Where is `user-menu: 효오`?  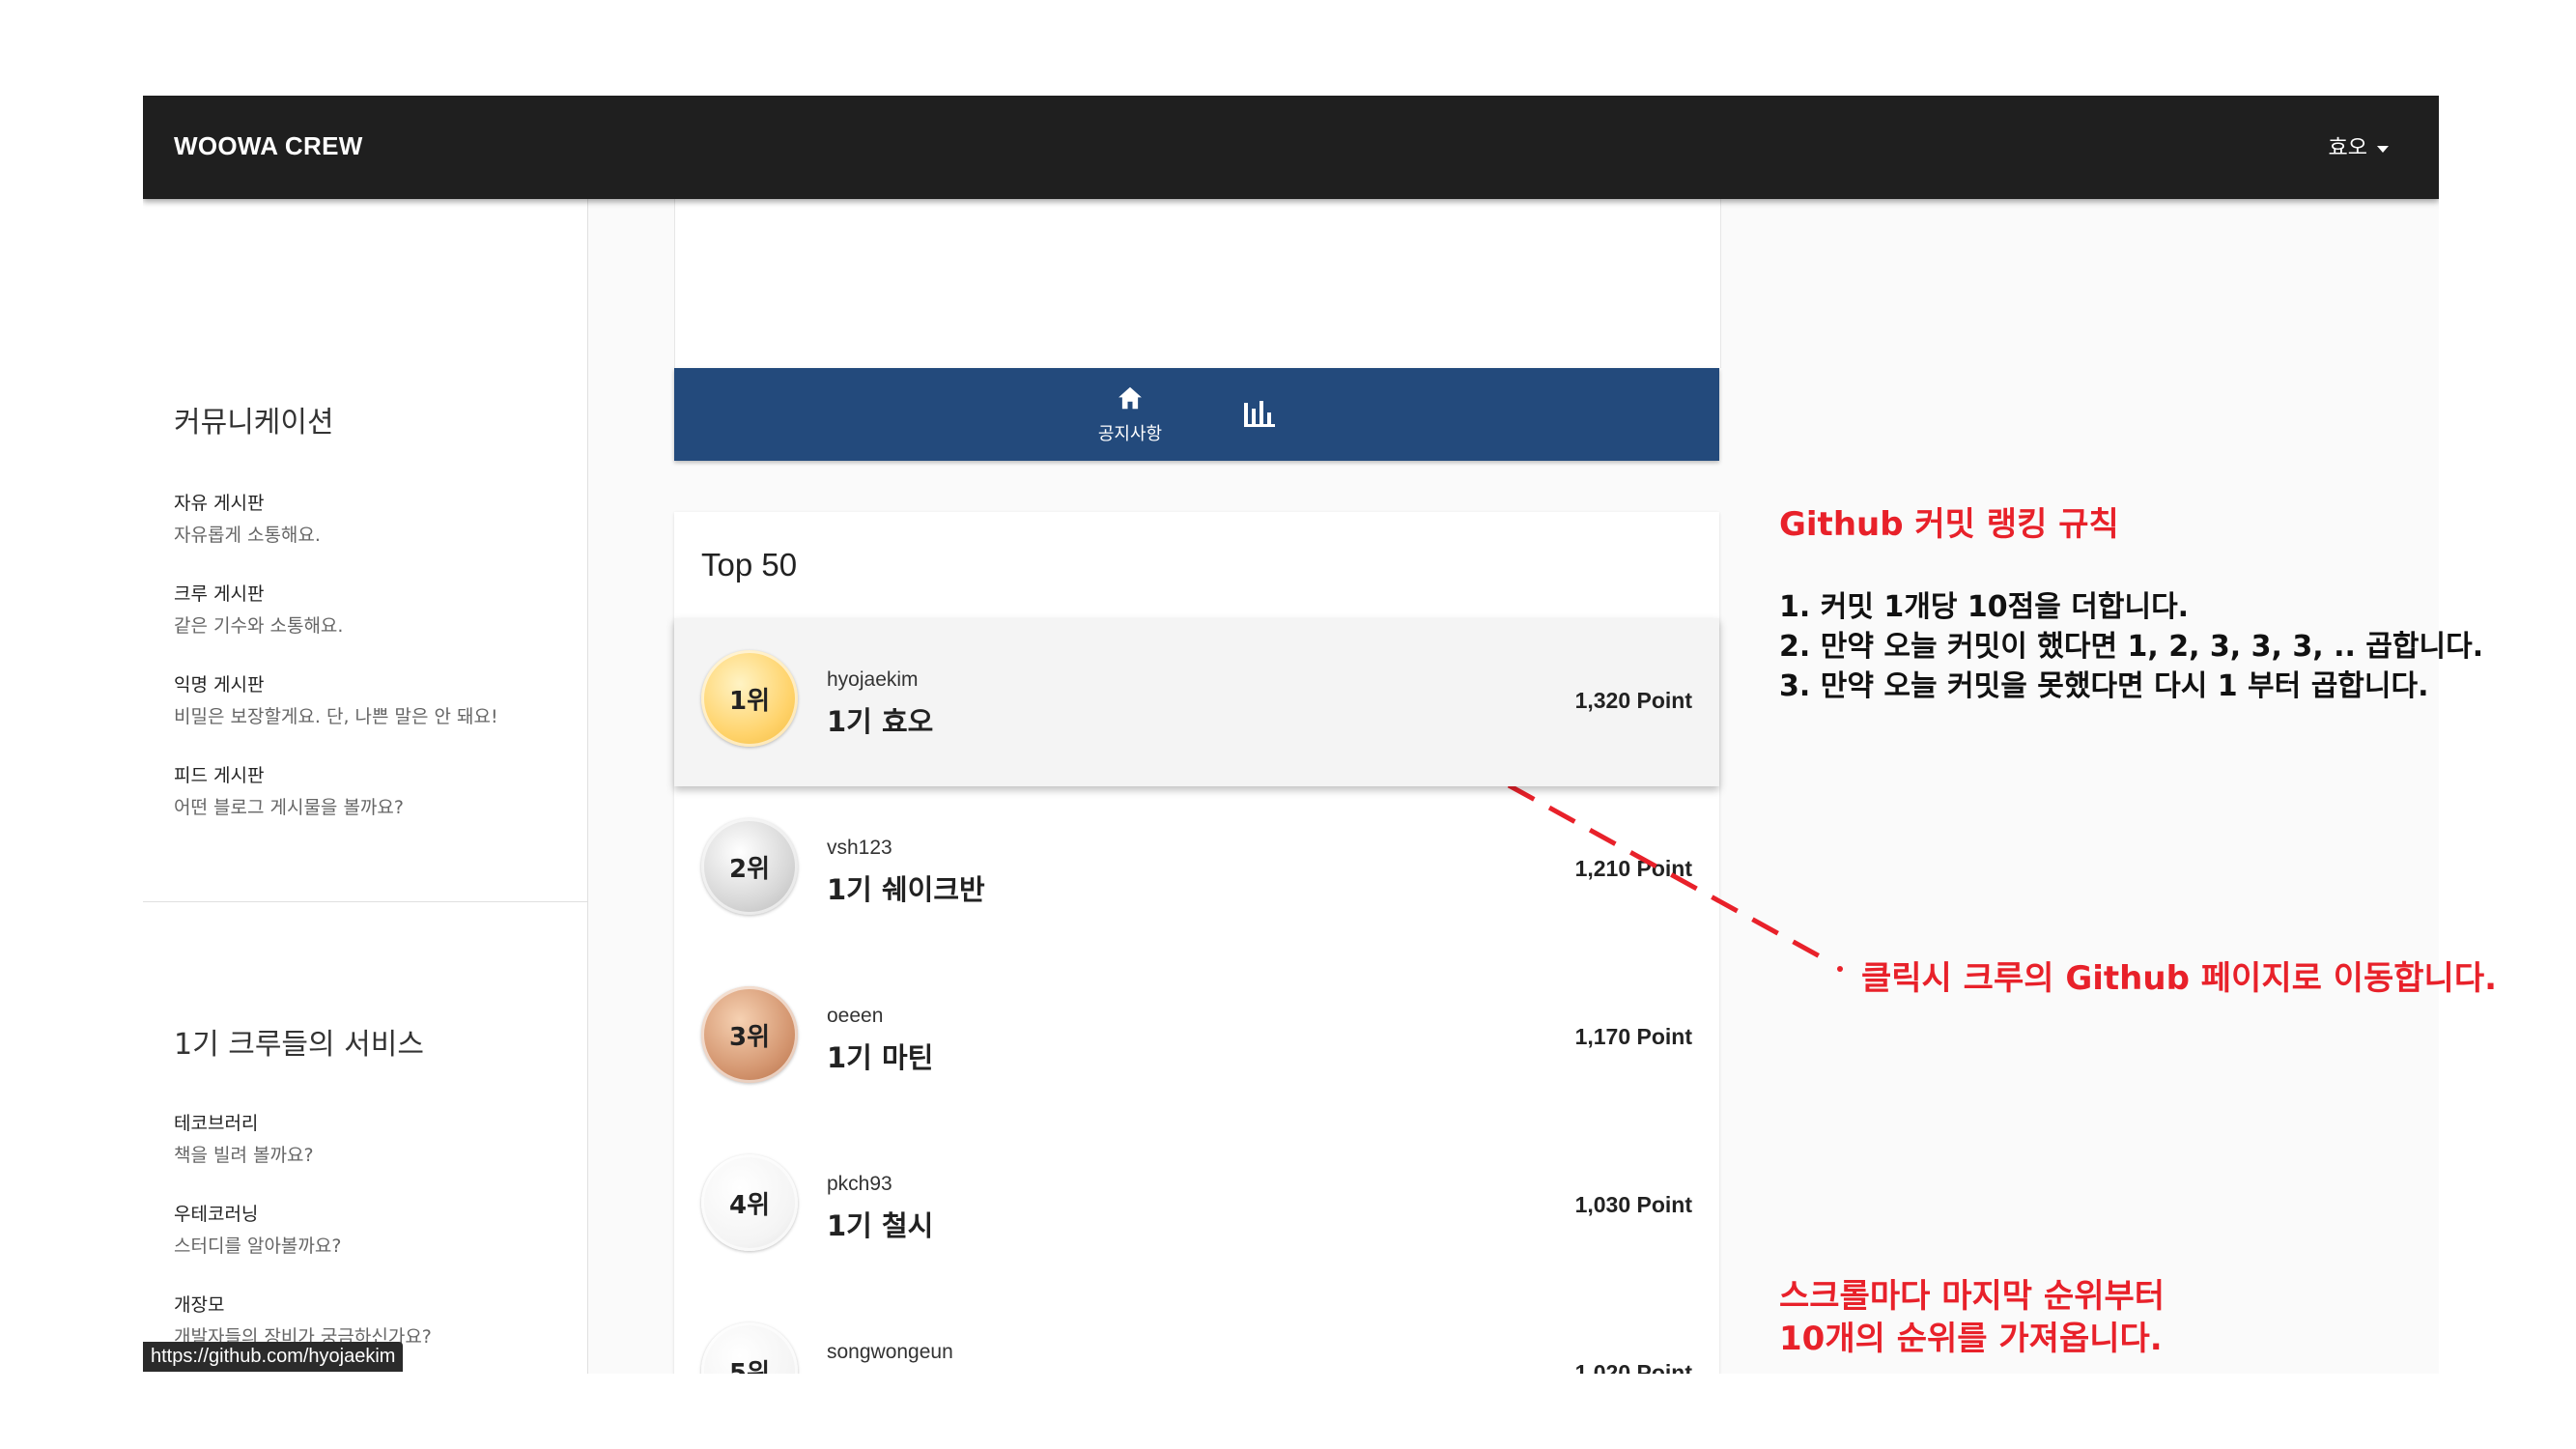
user-menu: 효오 is located at coordinates (2359, 145).